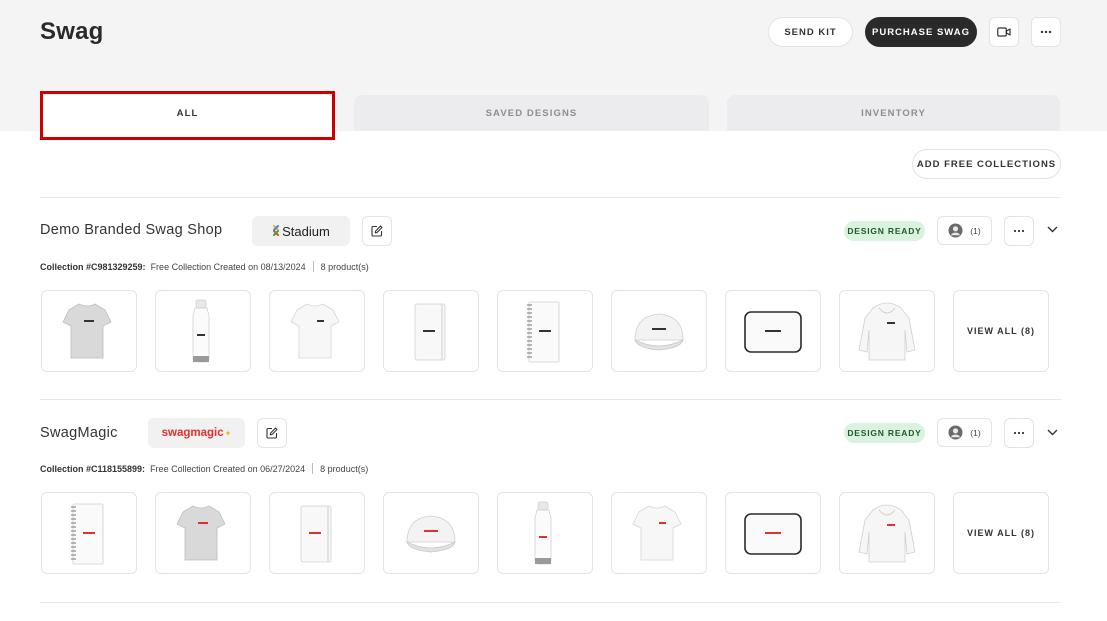  Describe the element at coordinates (921, 32) in the screenshot. I see `purchase-swag-button: PURCHASE SWAG` at that location.